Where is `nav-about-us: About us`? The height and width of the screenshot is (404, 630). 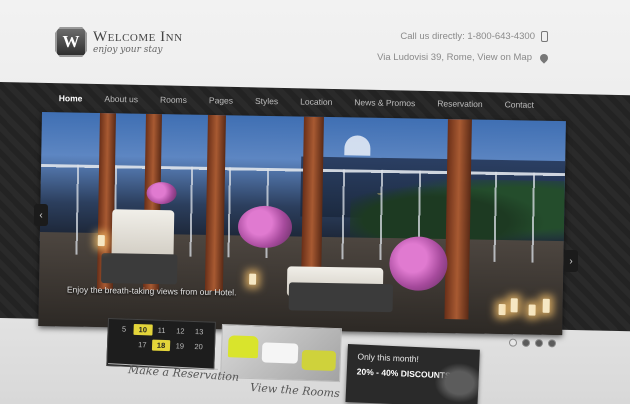
nav-about-us: About us is located at coordinates (121, 99).